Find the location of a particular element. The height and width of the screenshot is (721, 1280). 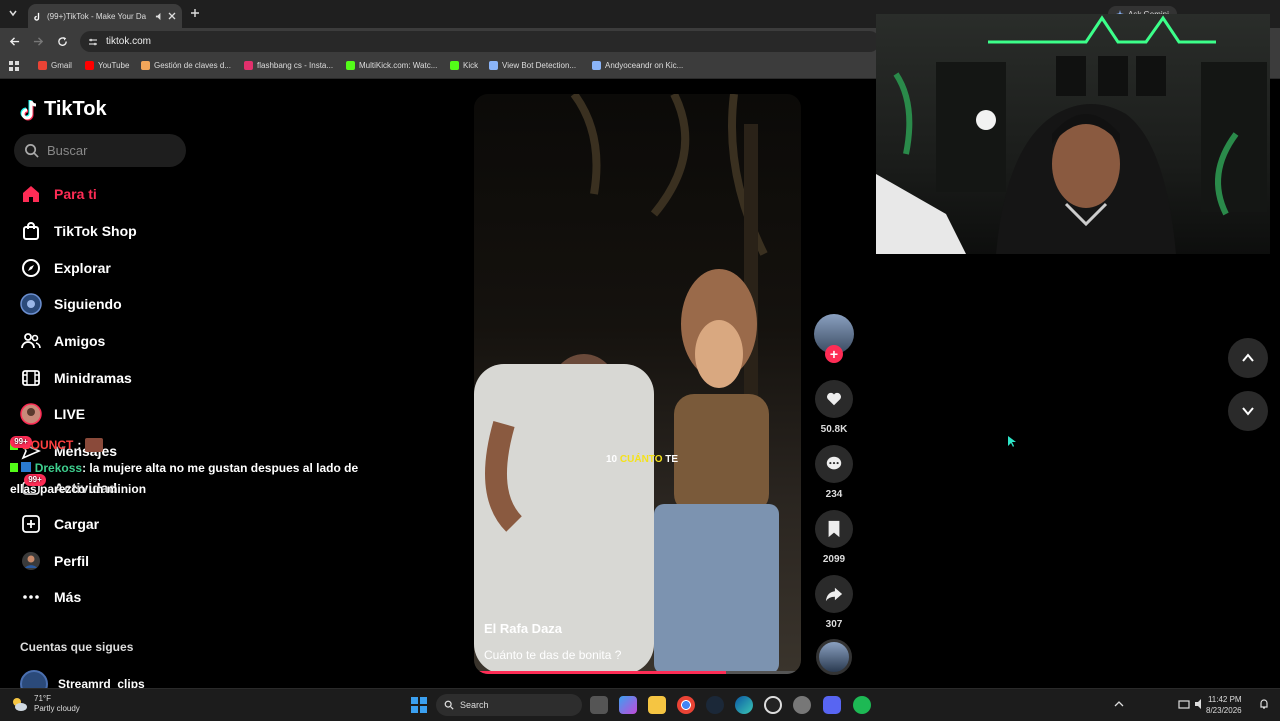

new-tab-plus-icon is located at coordinates (195, 13).